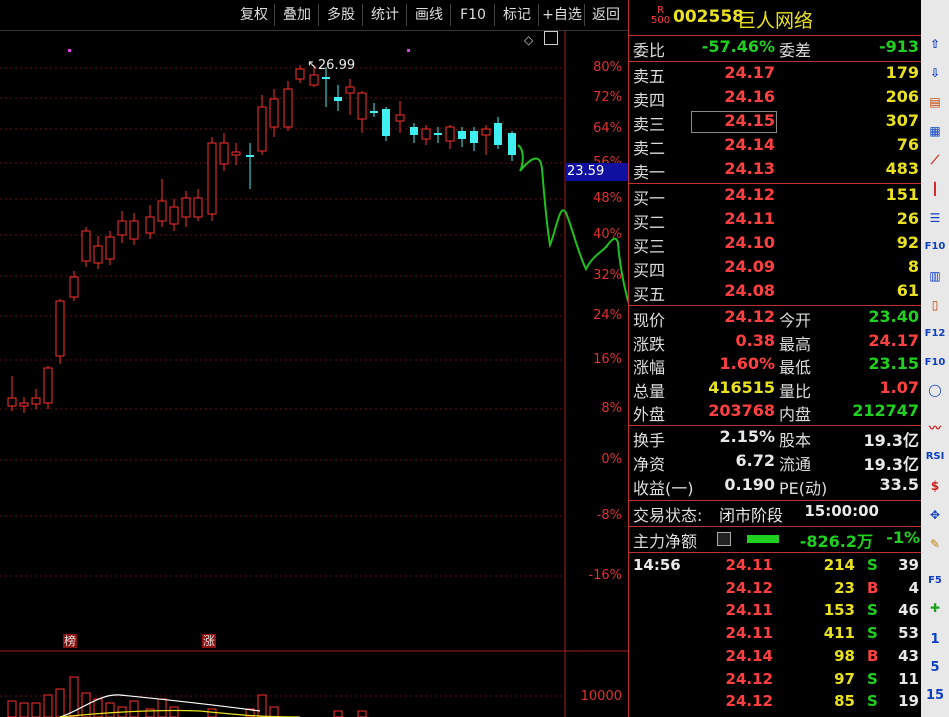 The height and width of the screenshot is (717, 949). What do you see at coordinates (734, 122) in the screenshot?
I see `selected-ask-box` at bounding box center [734, 122].